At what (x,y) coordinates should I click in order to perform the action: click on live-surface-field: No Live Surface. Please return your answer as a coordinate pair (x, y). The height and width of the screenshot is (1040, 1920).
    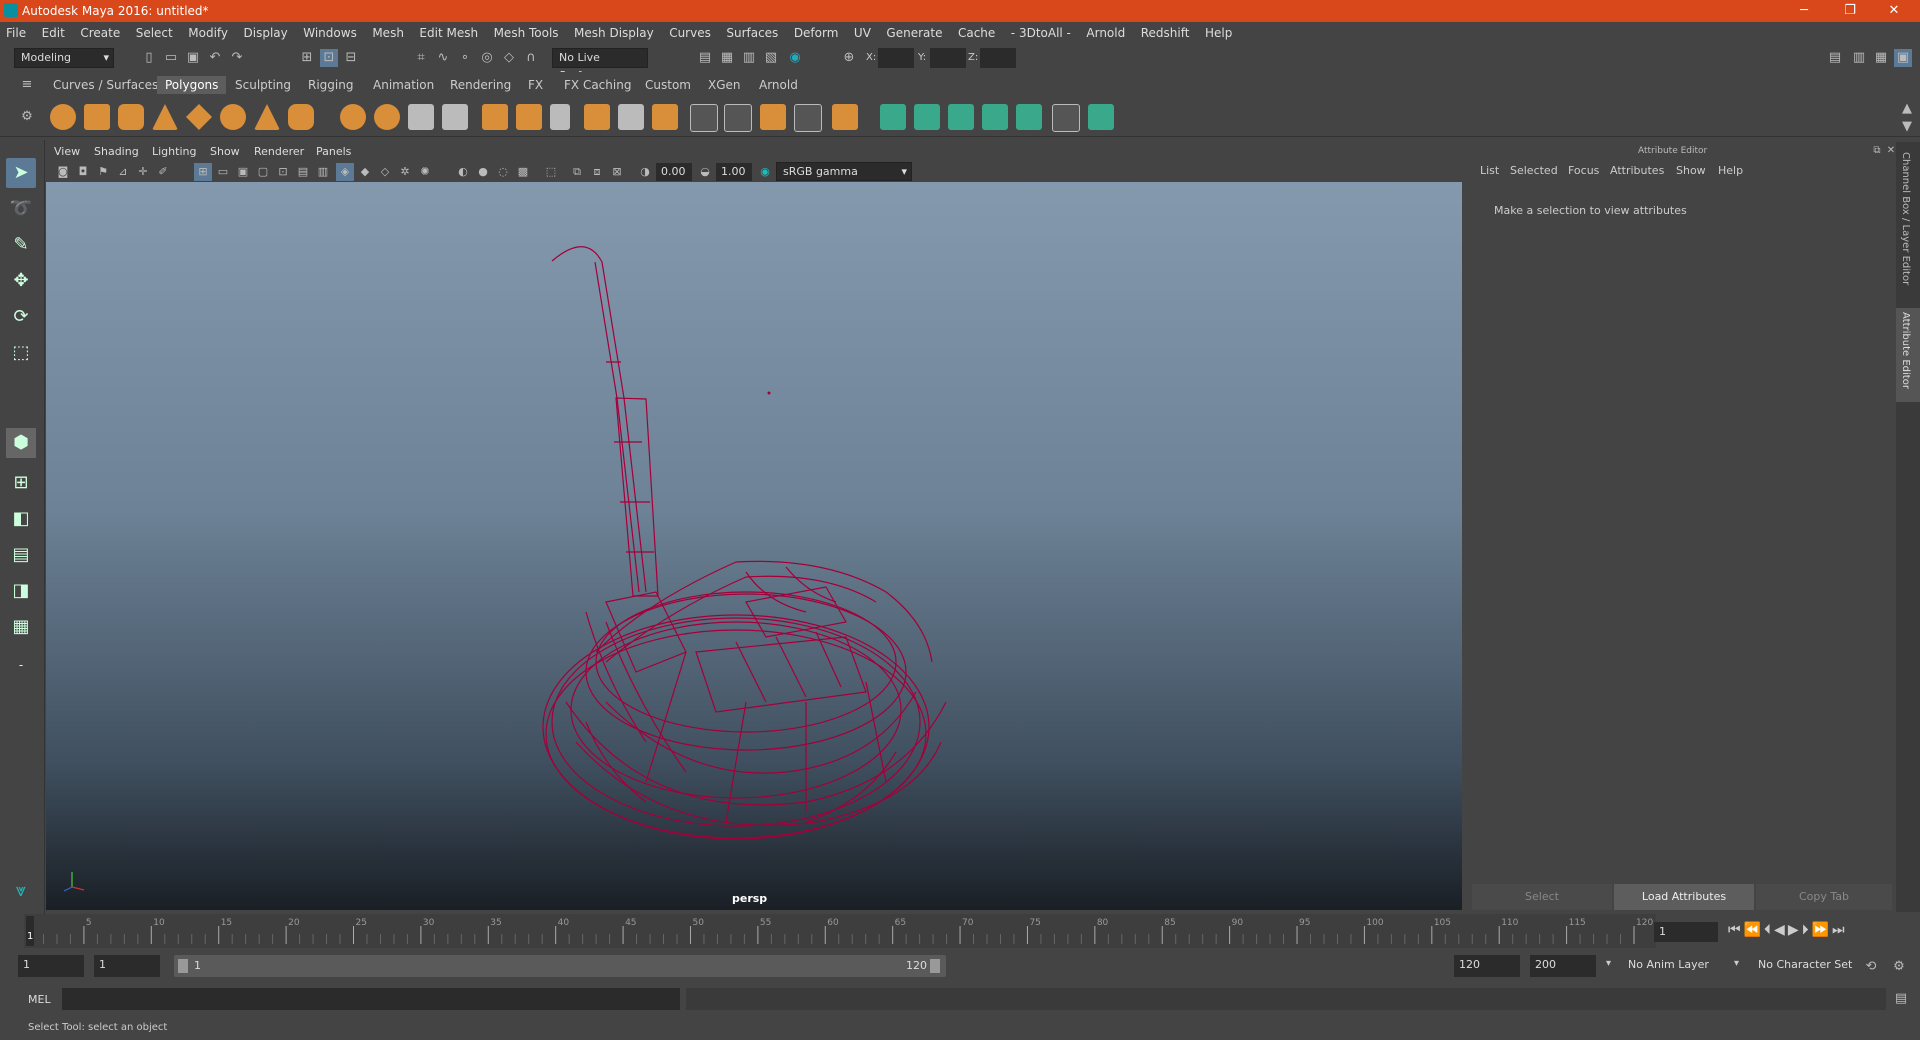
    Looking at the image, I should click on (600, 65).